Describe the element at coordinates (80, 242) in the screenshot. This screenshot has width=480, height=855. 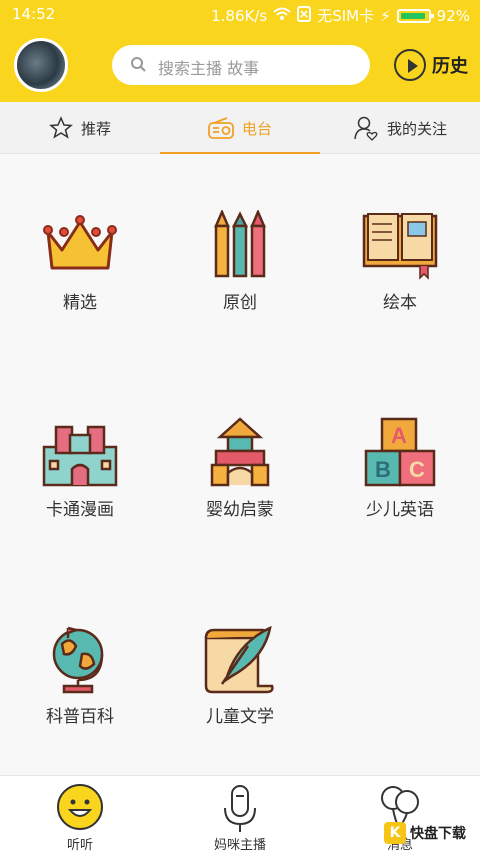
I see `crown-icon` at that location.